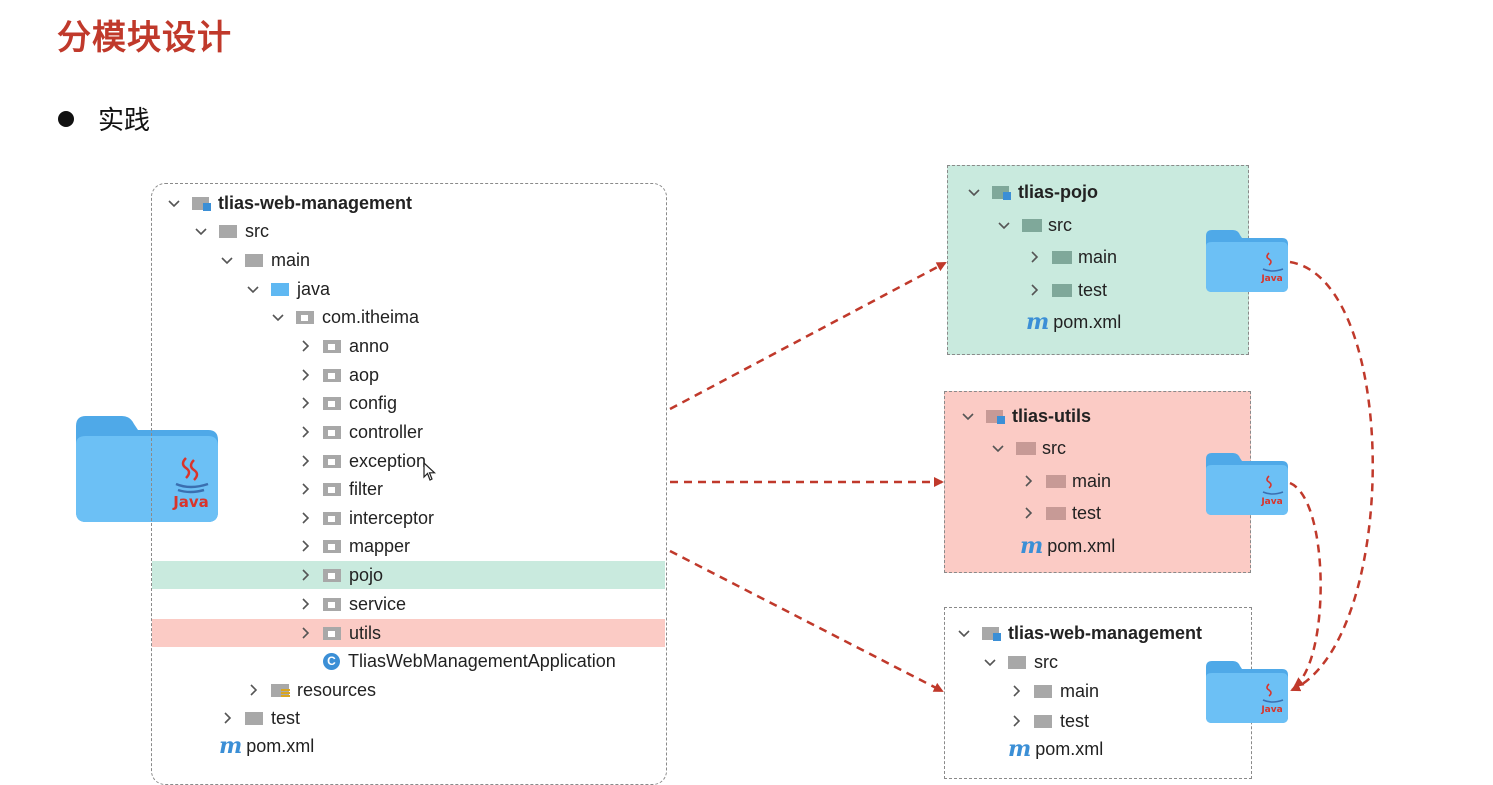  I want to click on web-row-test: test, so click(1048, 721).